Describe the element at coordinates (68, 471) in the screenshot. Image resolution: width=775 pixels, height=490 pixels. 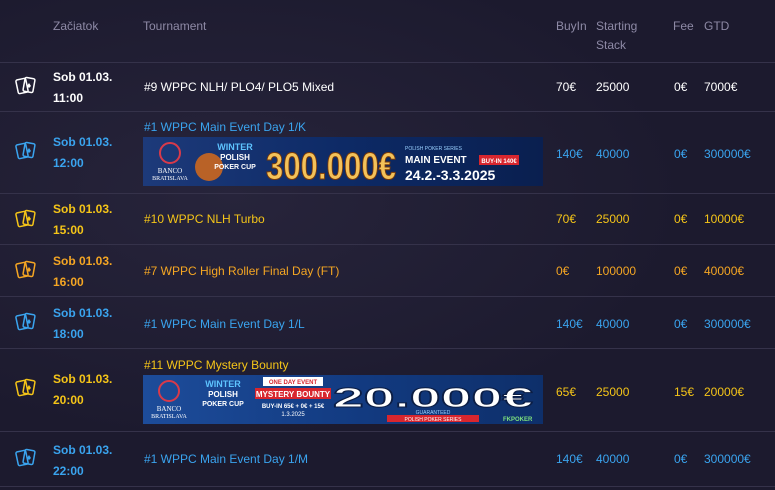
I see `time-text: 22:00` at that location.